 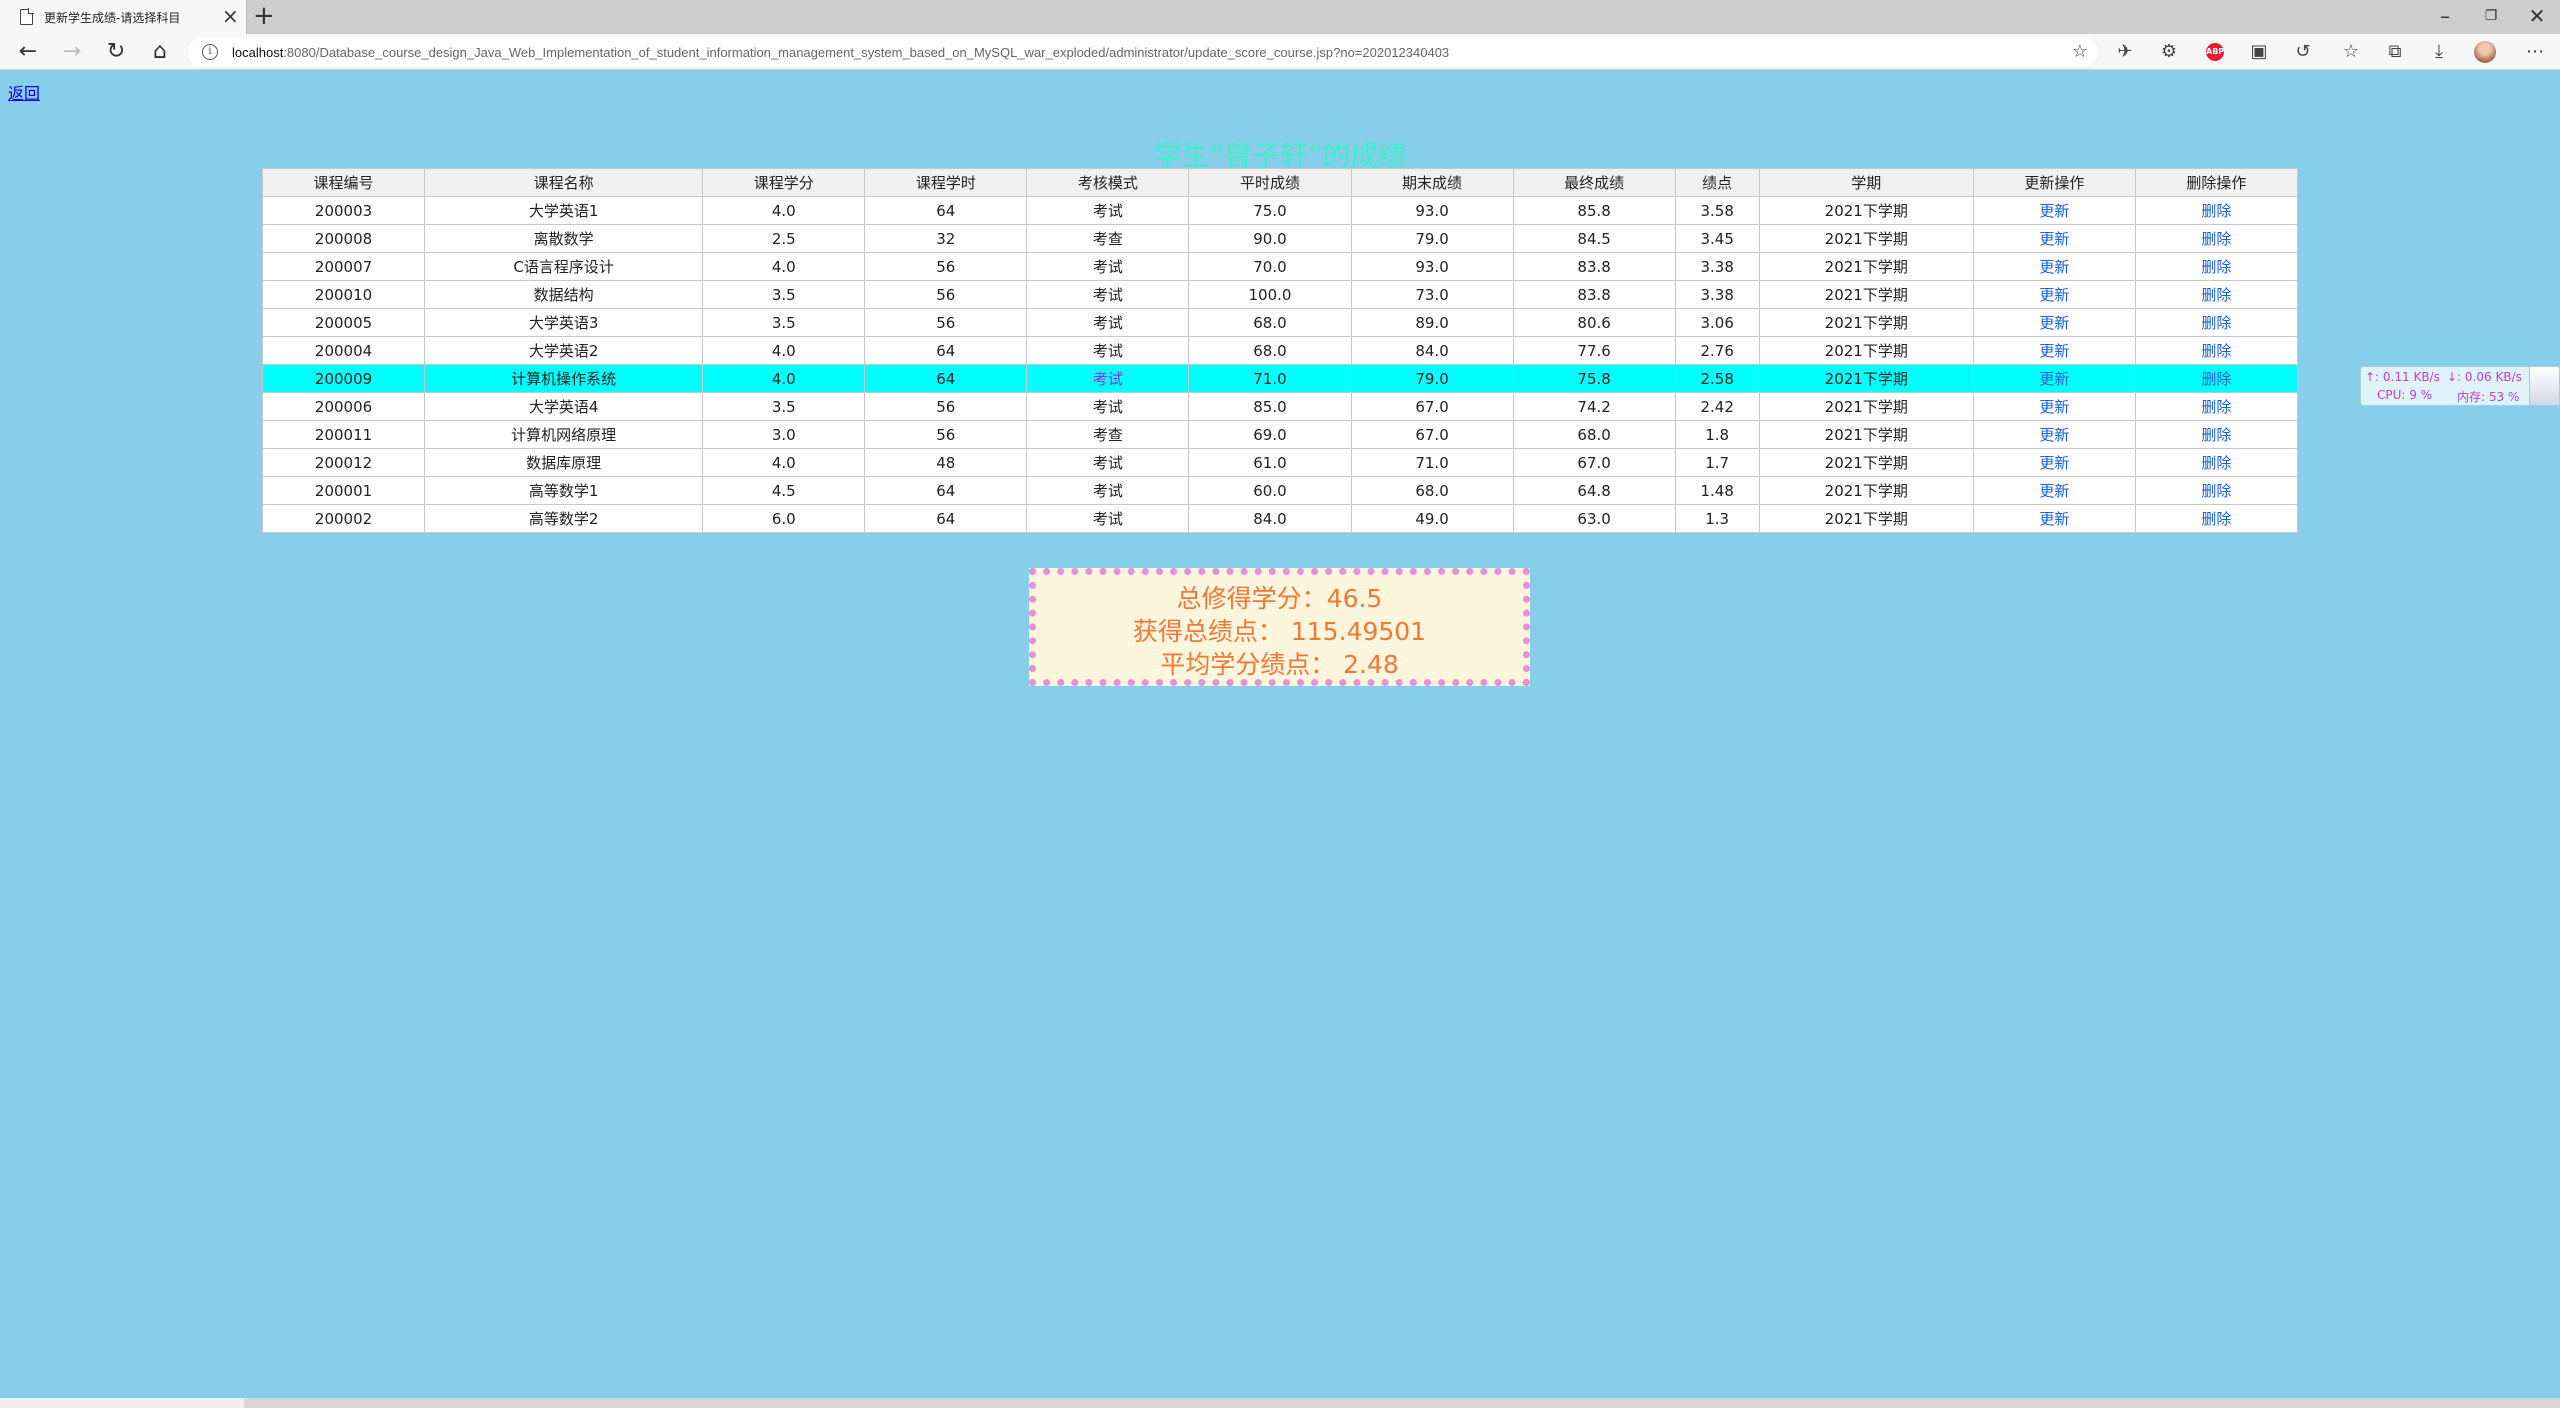 What do you see at coordinates (2303, 52) in the screenshot?
I see `refresh-extension-icon: ↺` at bounding box center [2303, 52].